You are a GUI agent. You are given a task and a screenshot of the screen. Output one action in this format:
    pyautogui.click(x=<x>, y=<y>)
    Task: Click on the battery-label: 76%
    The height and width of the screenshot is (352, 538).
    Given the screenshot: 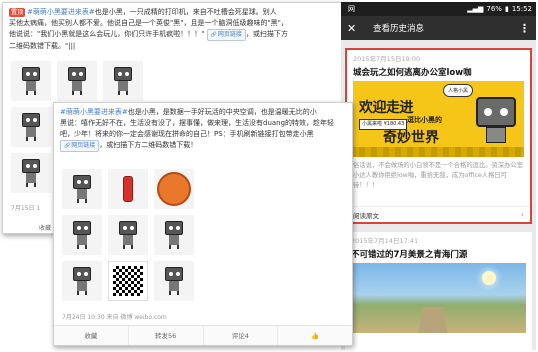 What is the action you would take?
    pyautogui.click(x=494, y=9)
    